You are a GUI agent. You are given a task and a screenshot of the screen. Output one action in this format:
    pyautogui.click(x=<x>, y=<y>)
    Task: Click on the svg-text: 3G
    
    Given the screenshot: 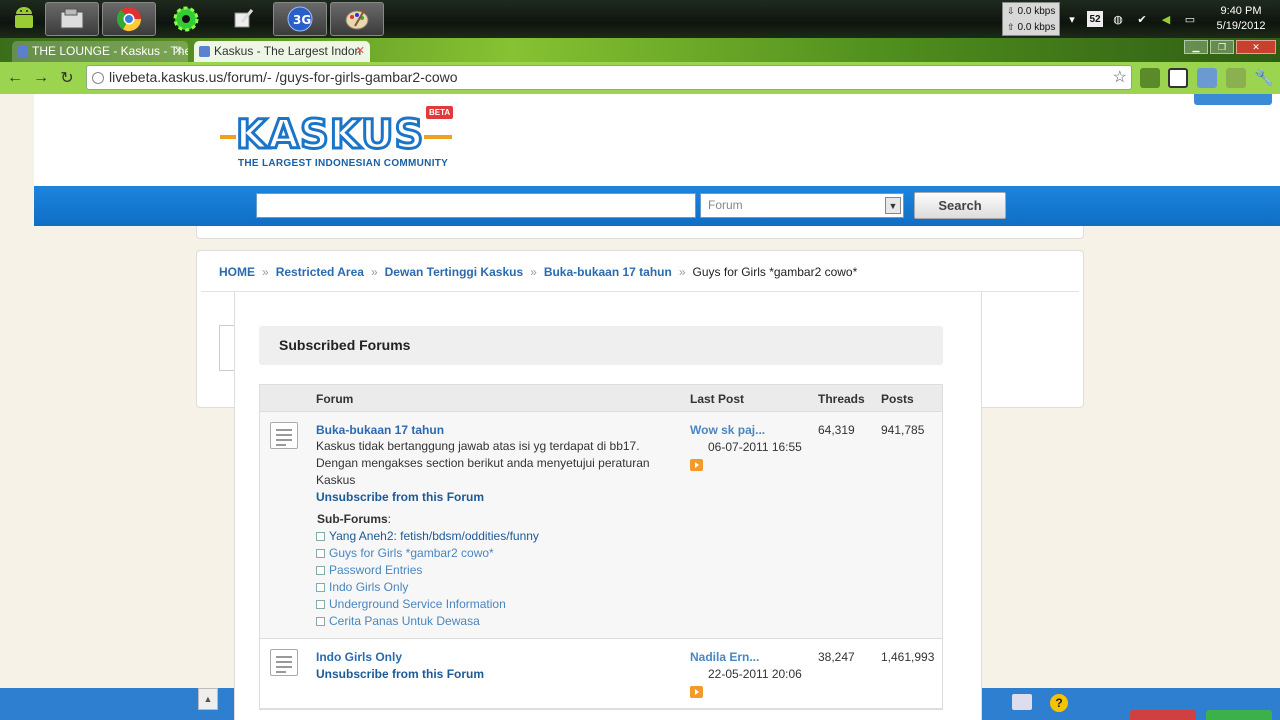 What is the action you would take?
    pyautogui.click(x=302, y=20)
    